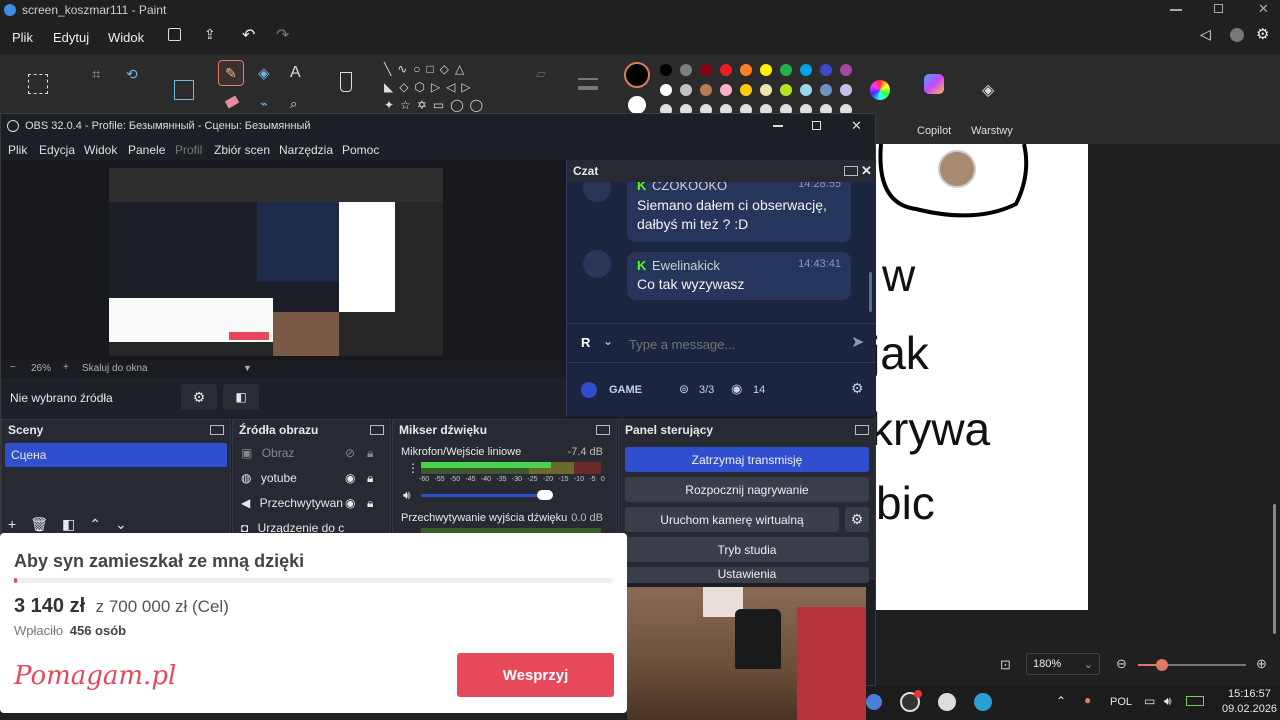 The width and height of the screenshot is (1280, 720). What do you see at coordinates (39, 524) in the screenshot?
I see `remove-scene-icon: 🗑︎` at bounding box center [39, 524].